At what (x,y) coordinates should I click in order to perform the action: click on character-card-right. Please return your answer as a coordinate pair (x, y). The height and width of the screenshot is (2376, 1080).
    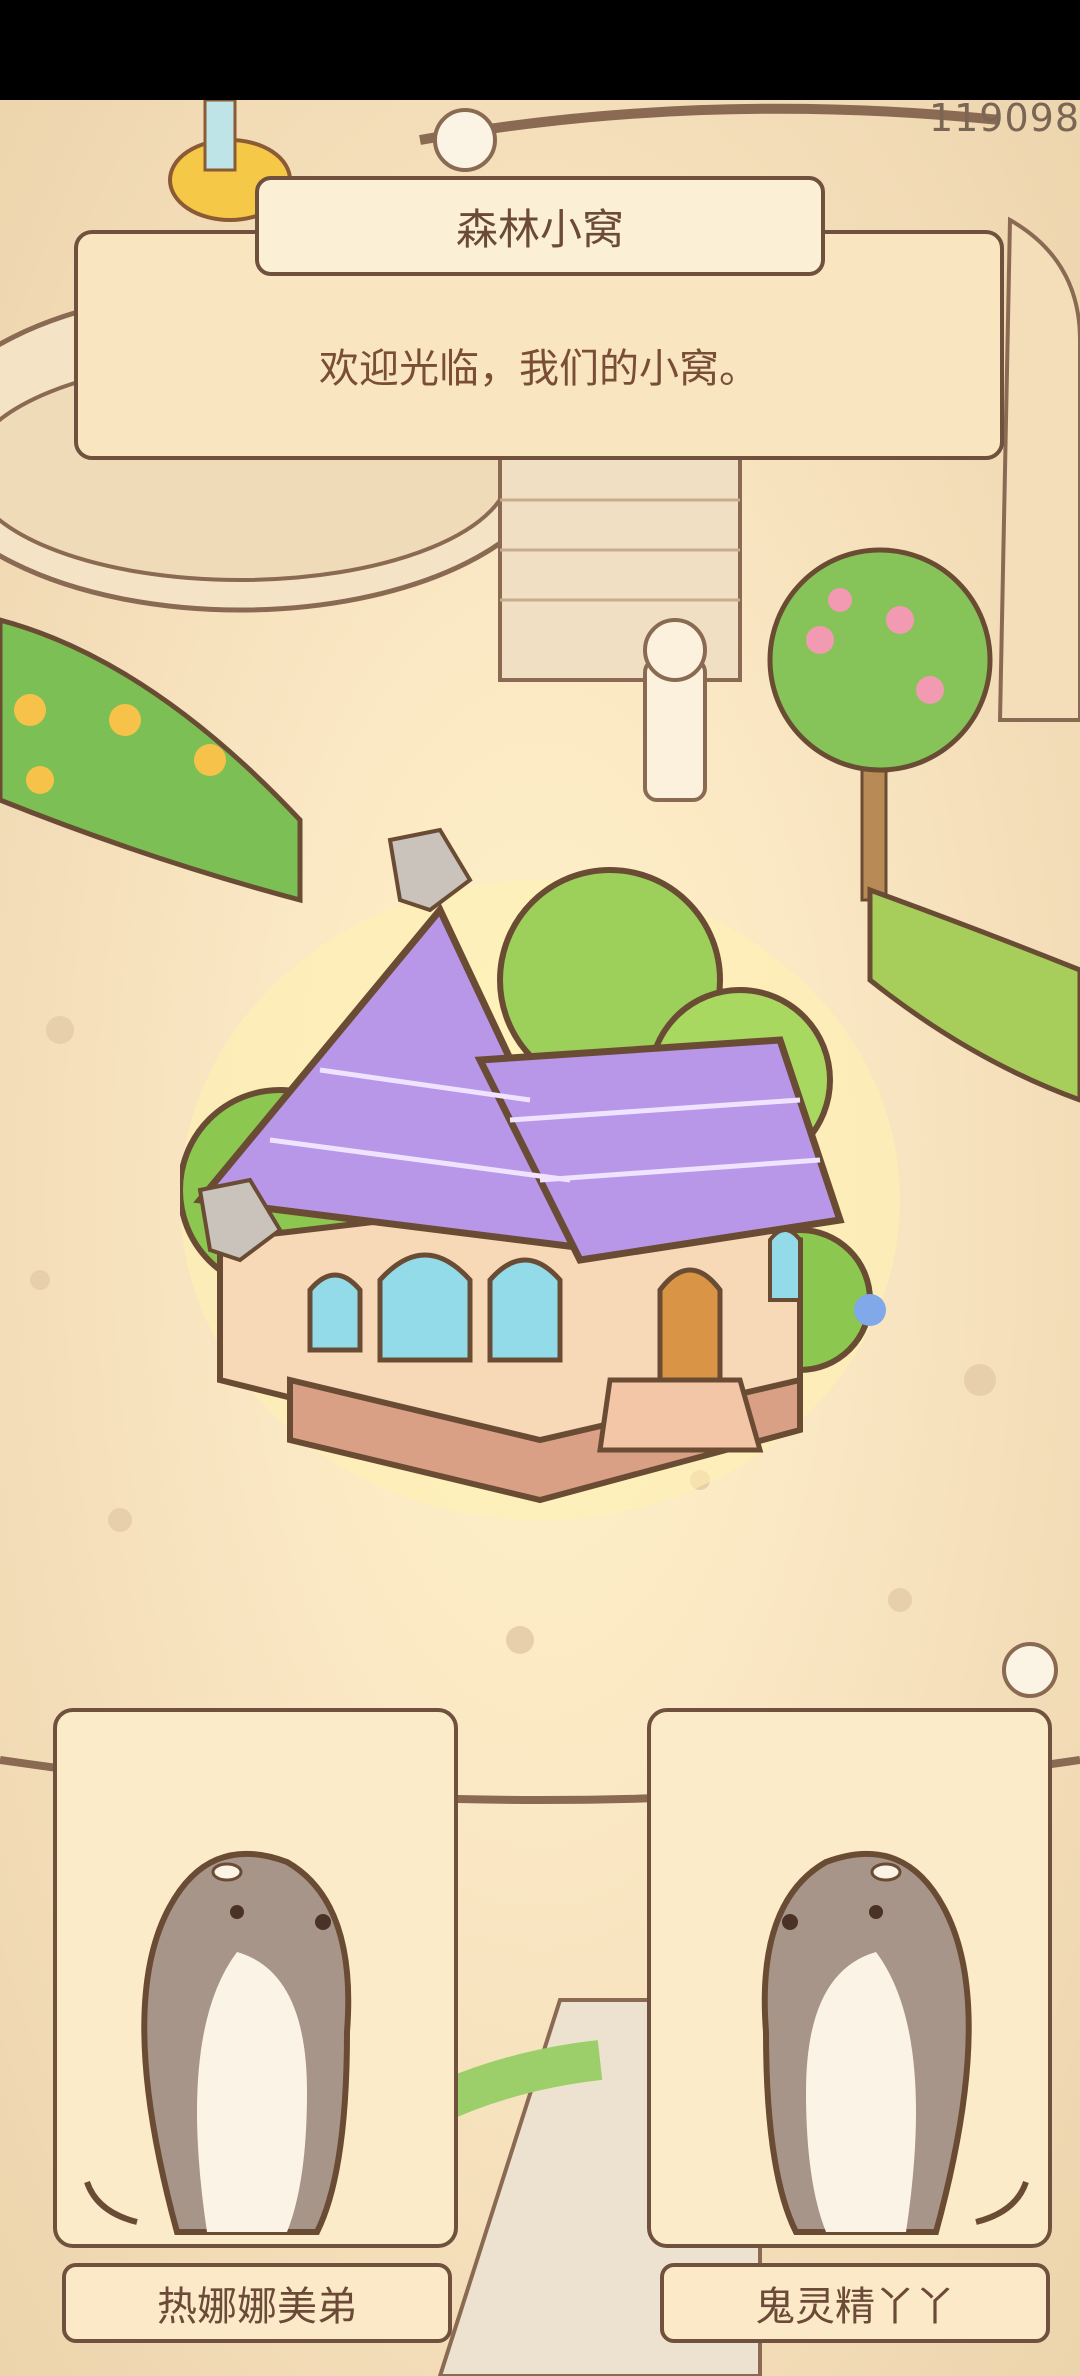
    Looking at the image, I should click on (849, 1978).